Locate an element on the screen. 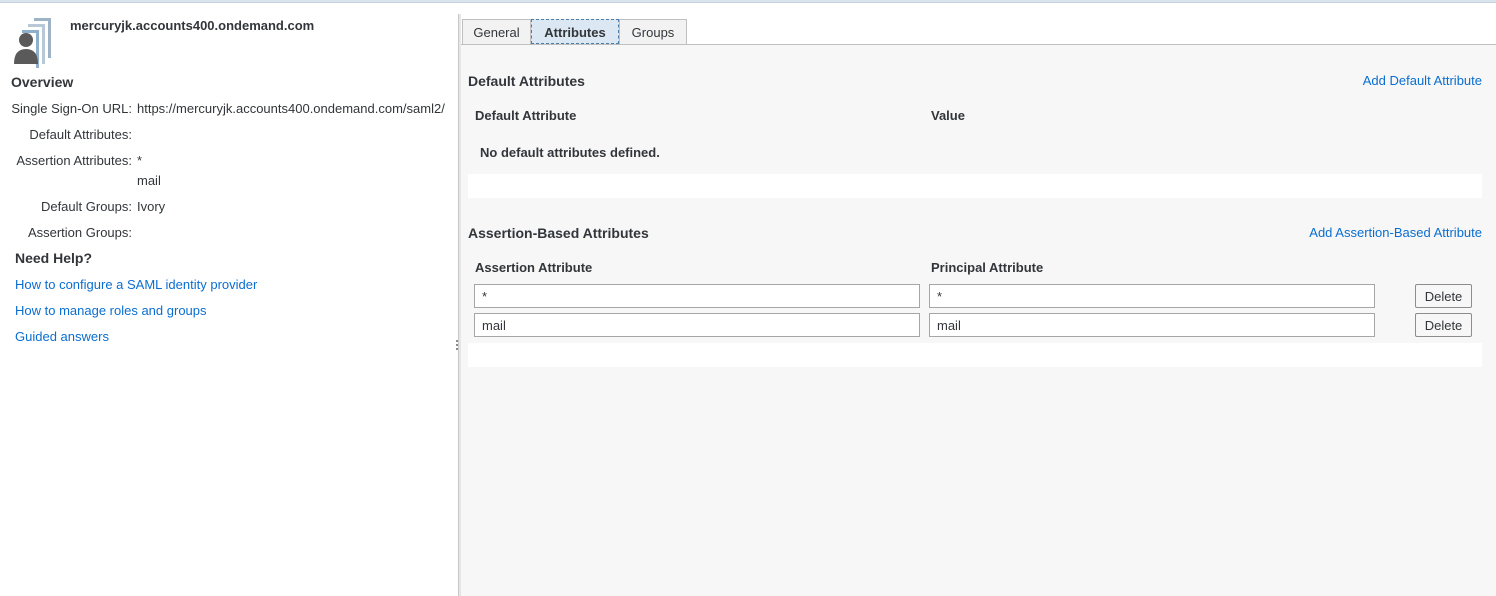  col-assertion-attribute: Assertion Attribute is located at coordinates (534, 267).